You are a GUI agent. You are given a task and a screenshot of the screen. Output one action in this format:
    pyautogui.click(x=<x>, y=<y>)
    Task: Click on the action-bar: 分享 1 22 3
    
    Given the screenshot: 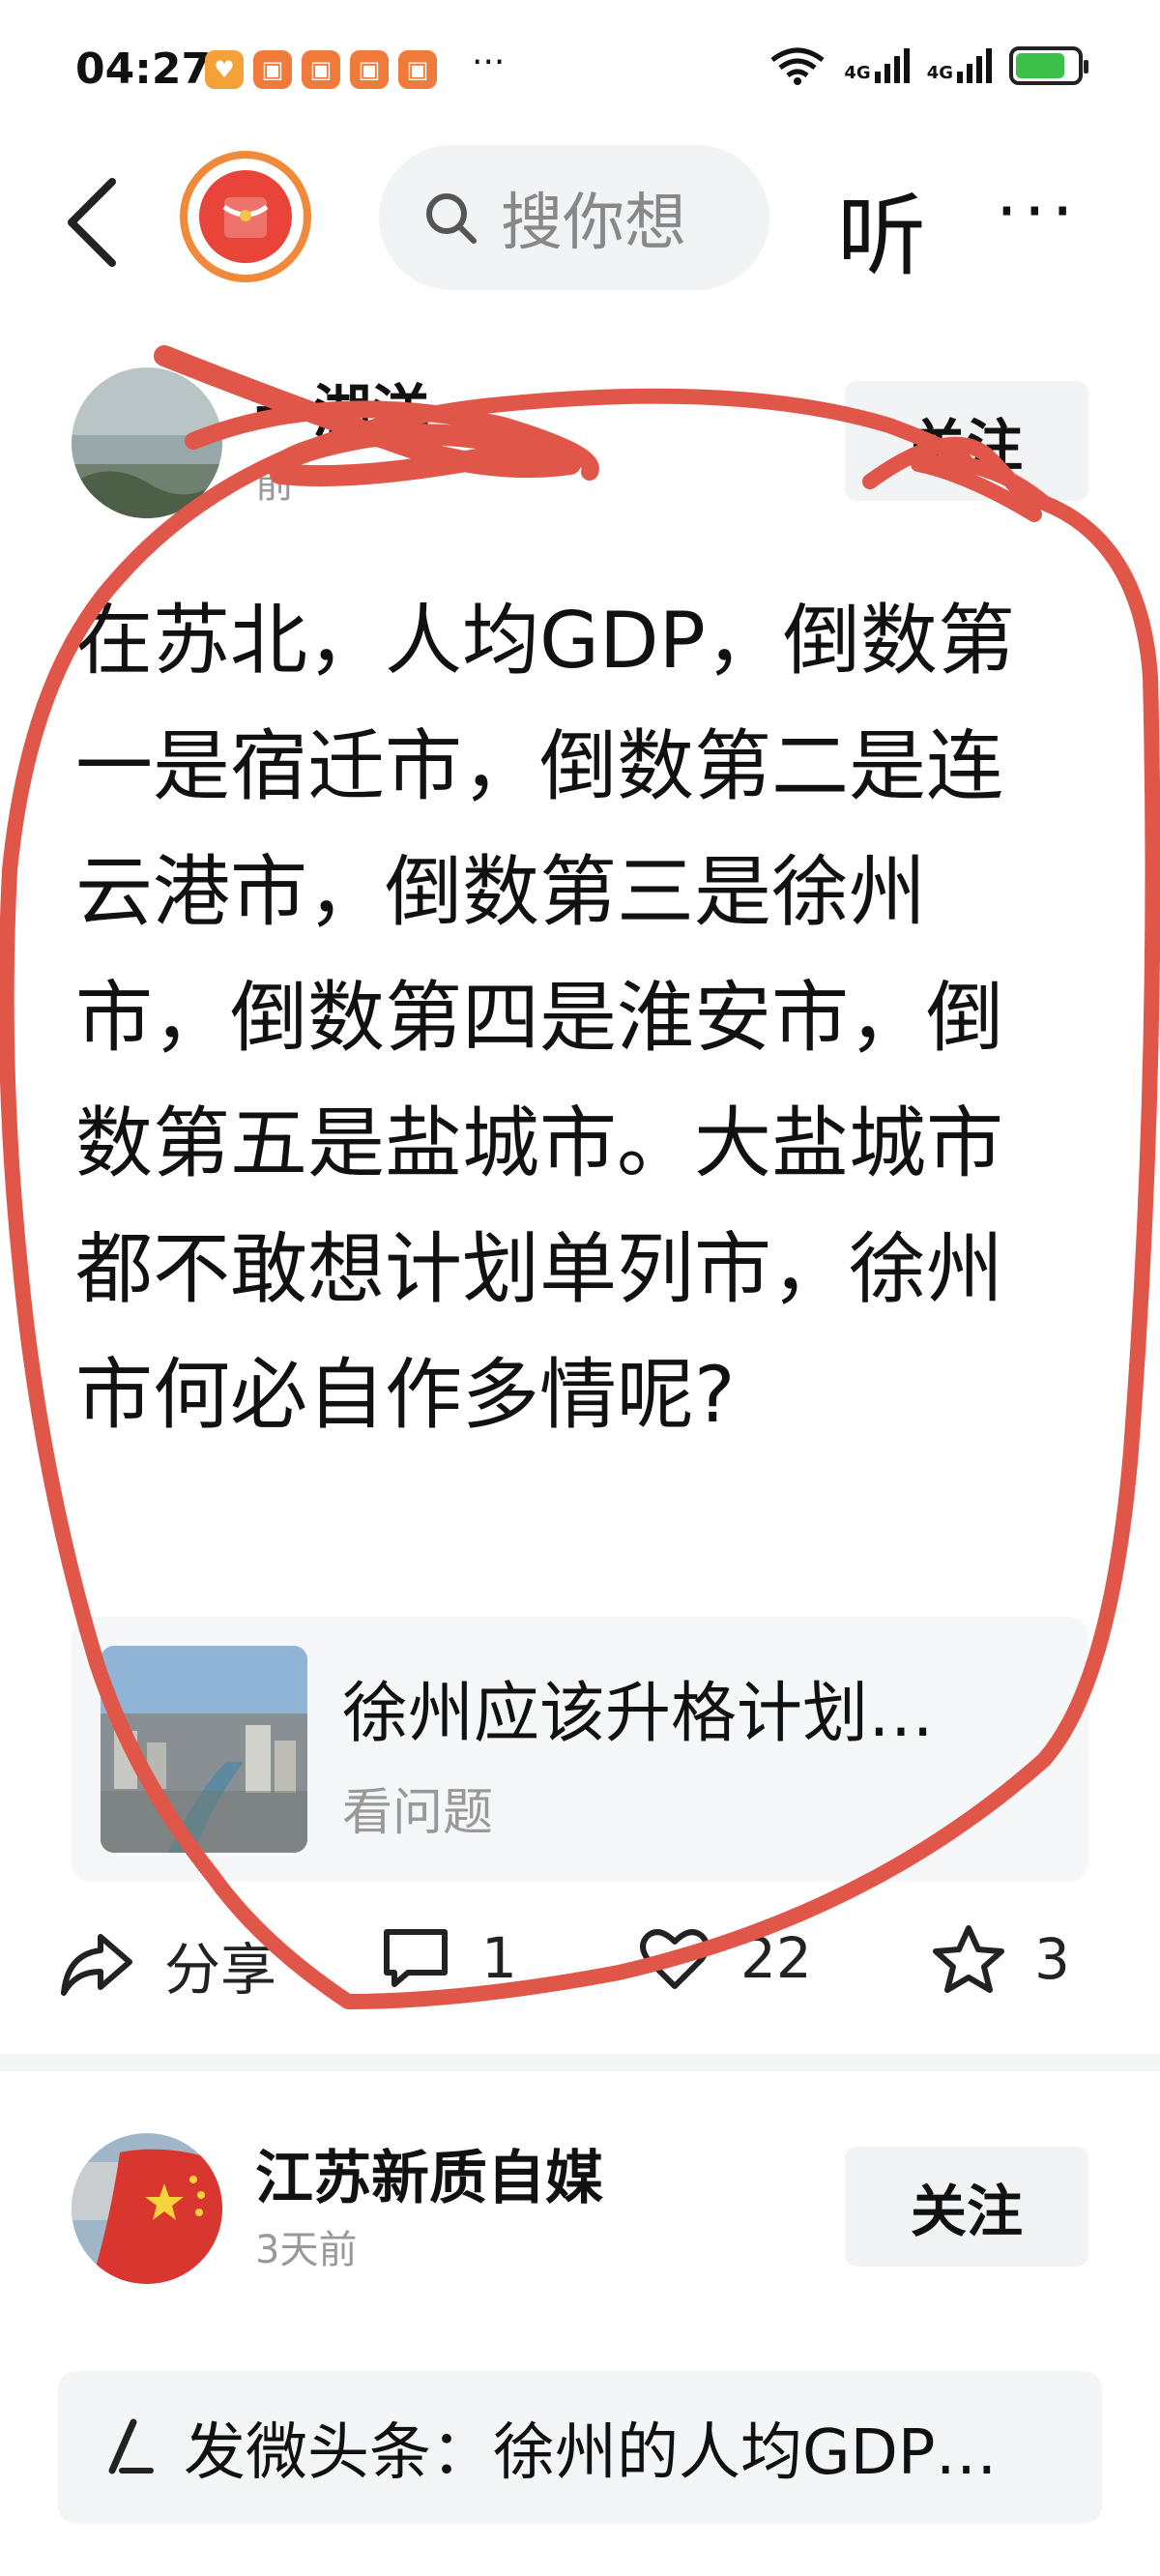 What is the action you would take?
    pyautogui.click(x=580, y=1964)
    